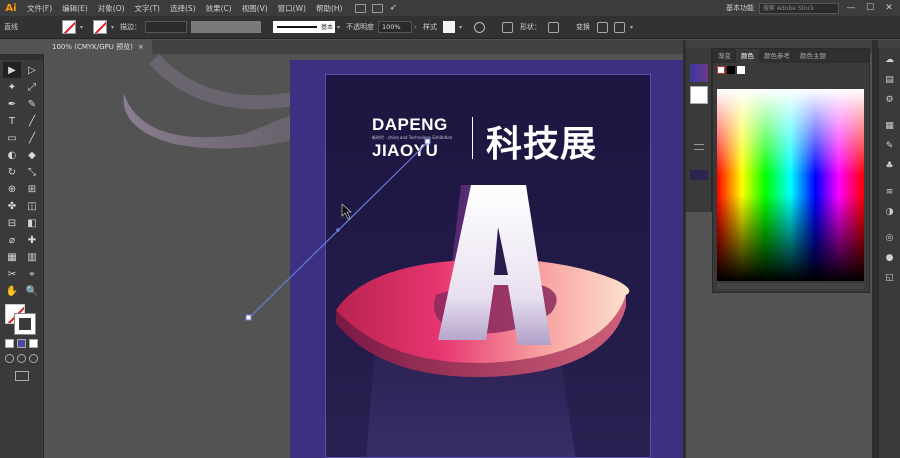 The height and width of the screenshot is (458, 900). What do you see at coordinates (851, 8) in the screenshot?
I see `minimize-button: —` at bounding box center [851, 8].